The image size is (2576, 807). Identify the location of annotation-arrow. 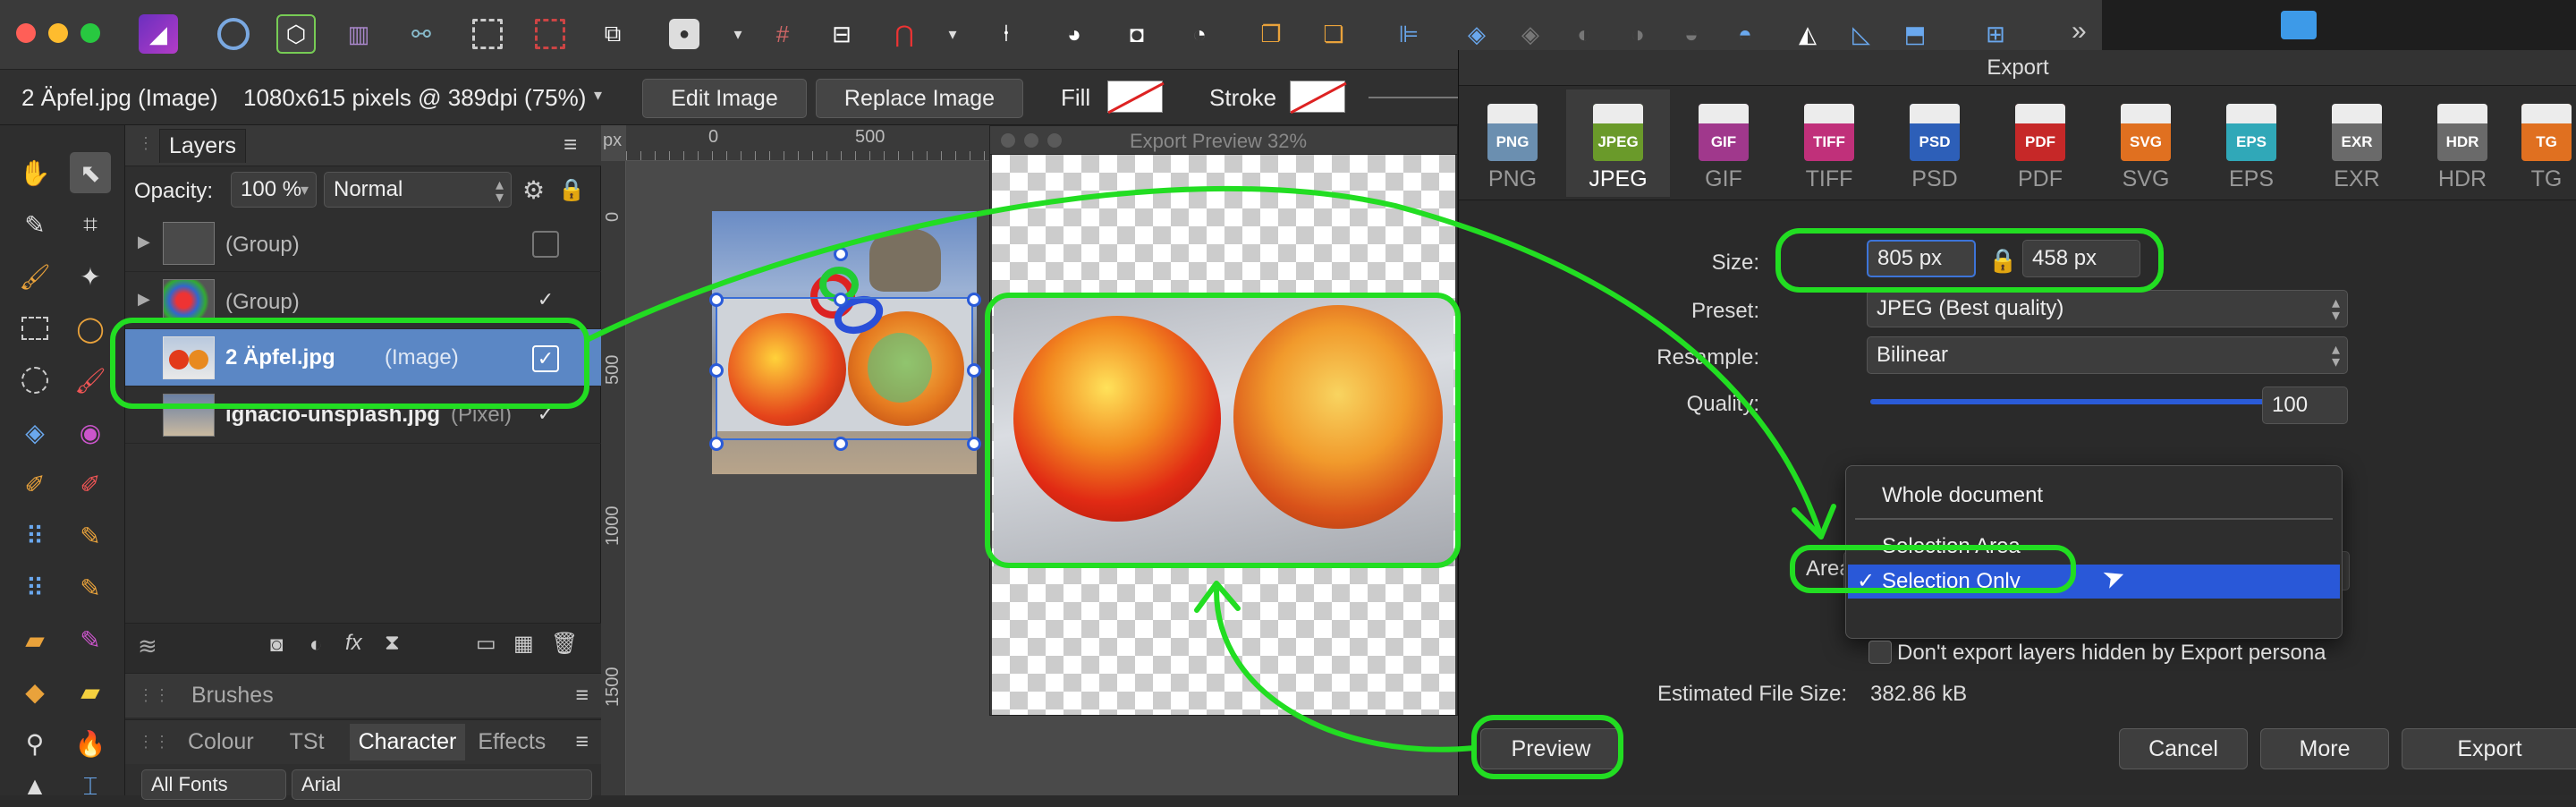
(1345, 670).